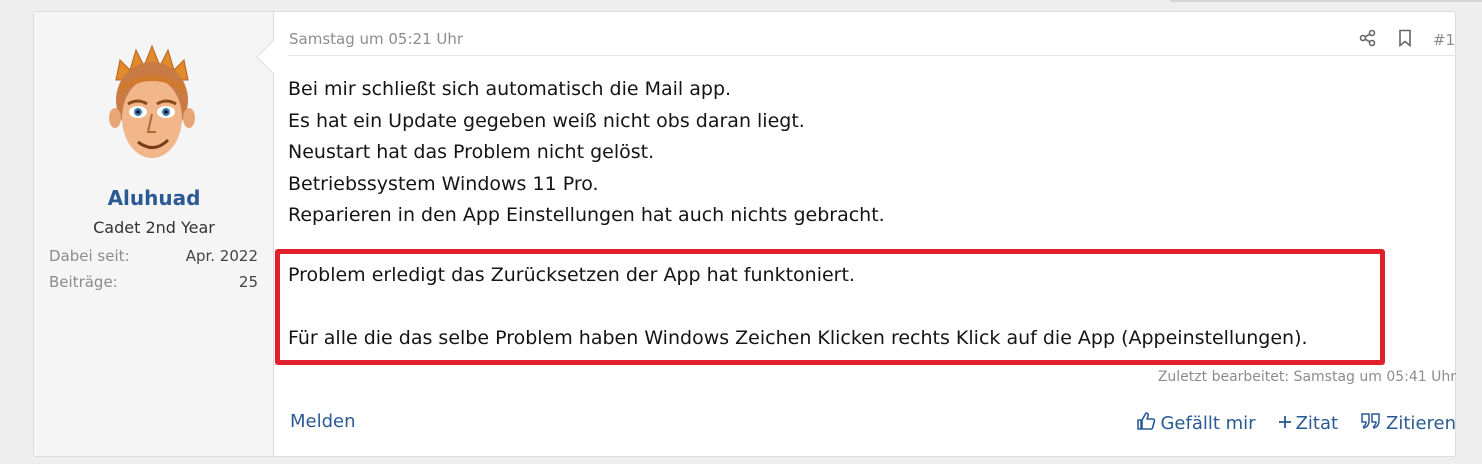 Image resolution: width=1482 pixels, height=464 pixels. What do you see at coordinates (1285, 423) in the screenshot?
I see `plus-icon` at bounding box center [1285, 423].